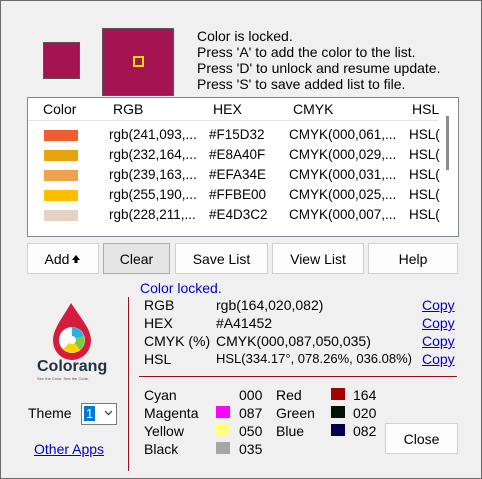 The height and width of the screenshot is (479, 482). What do you see at coordinates (181, 288) in the screenshot?
I see `lock-status: Color locked.` at bounding box center [181, 288].